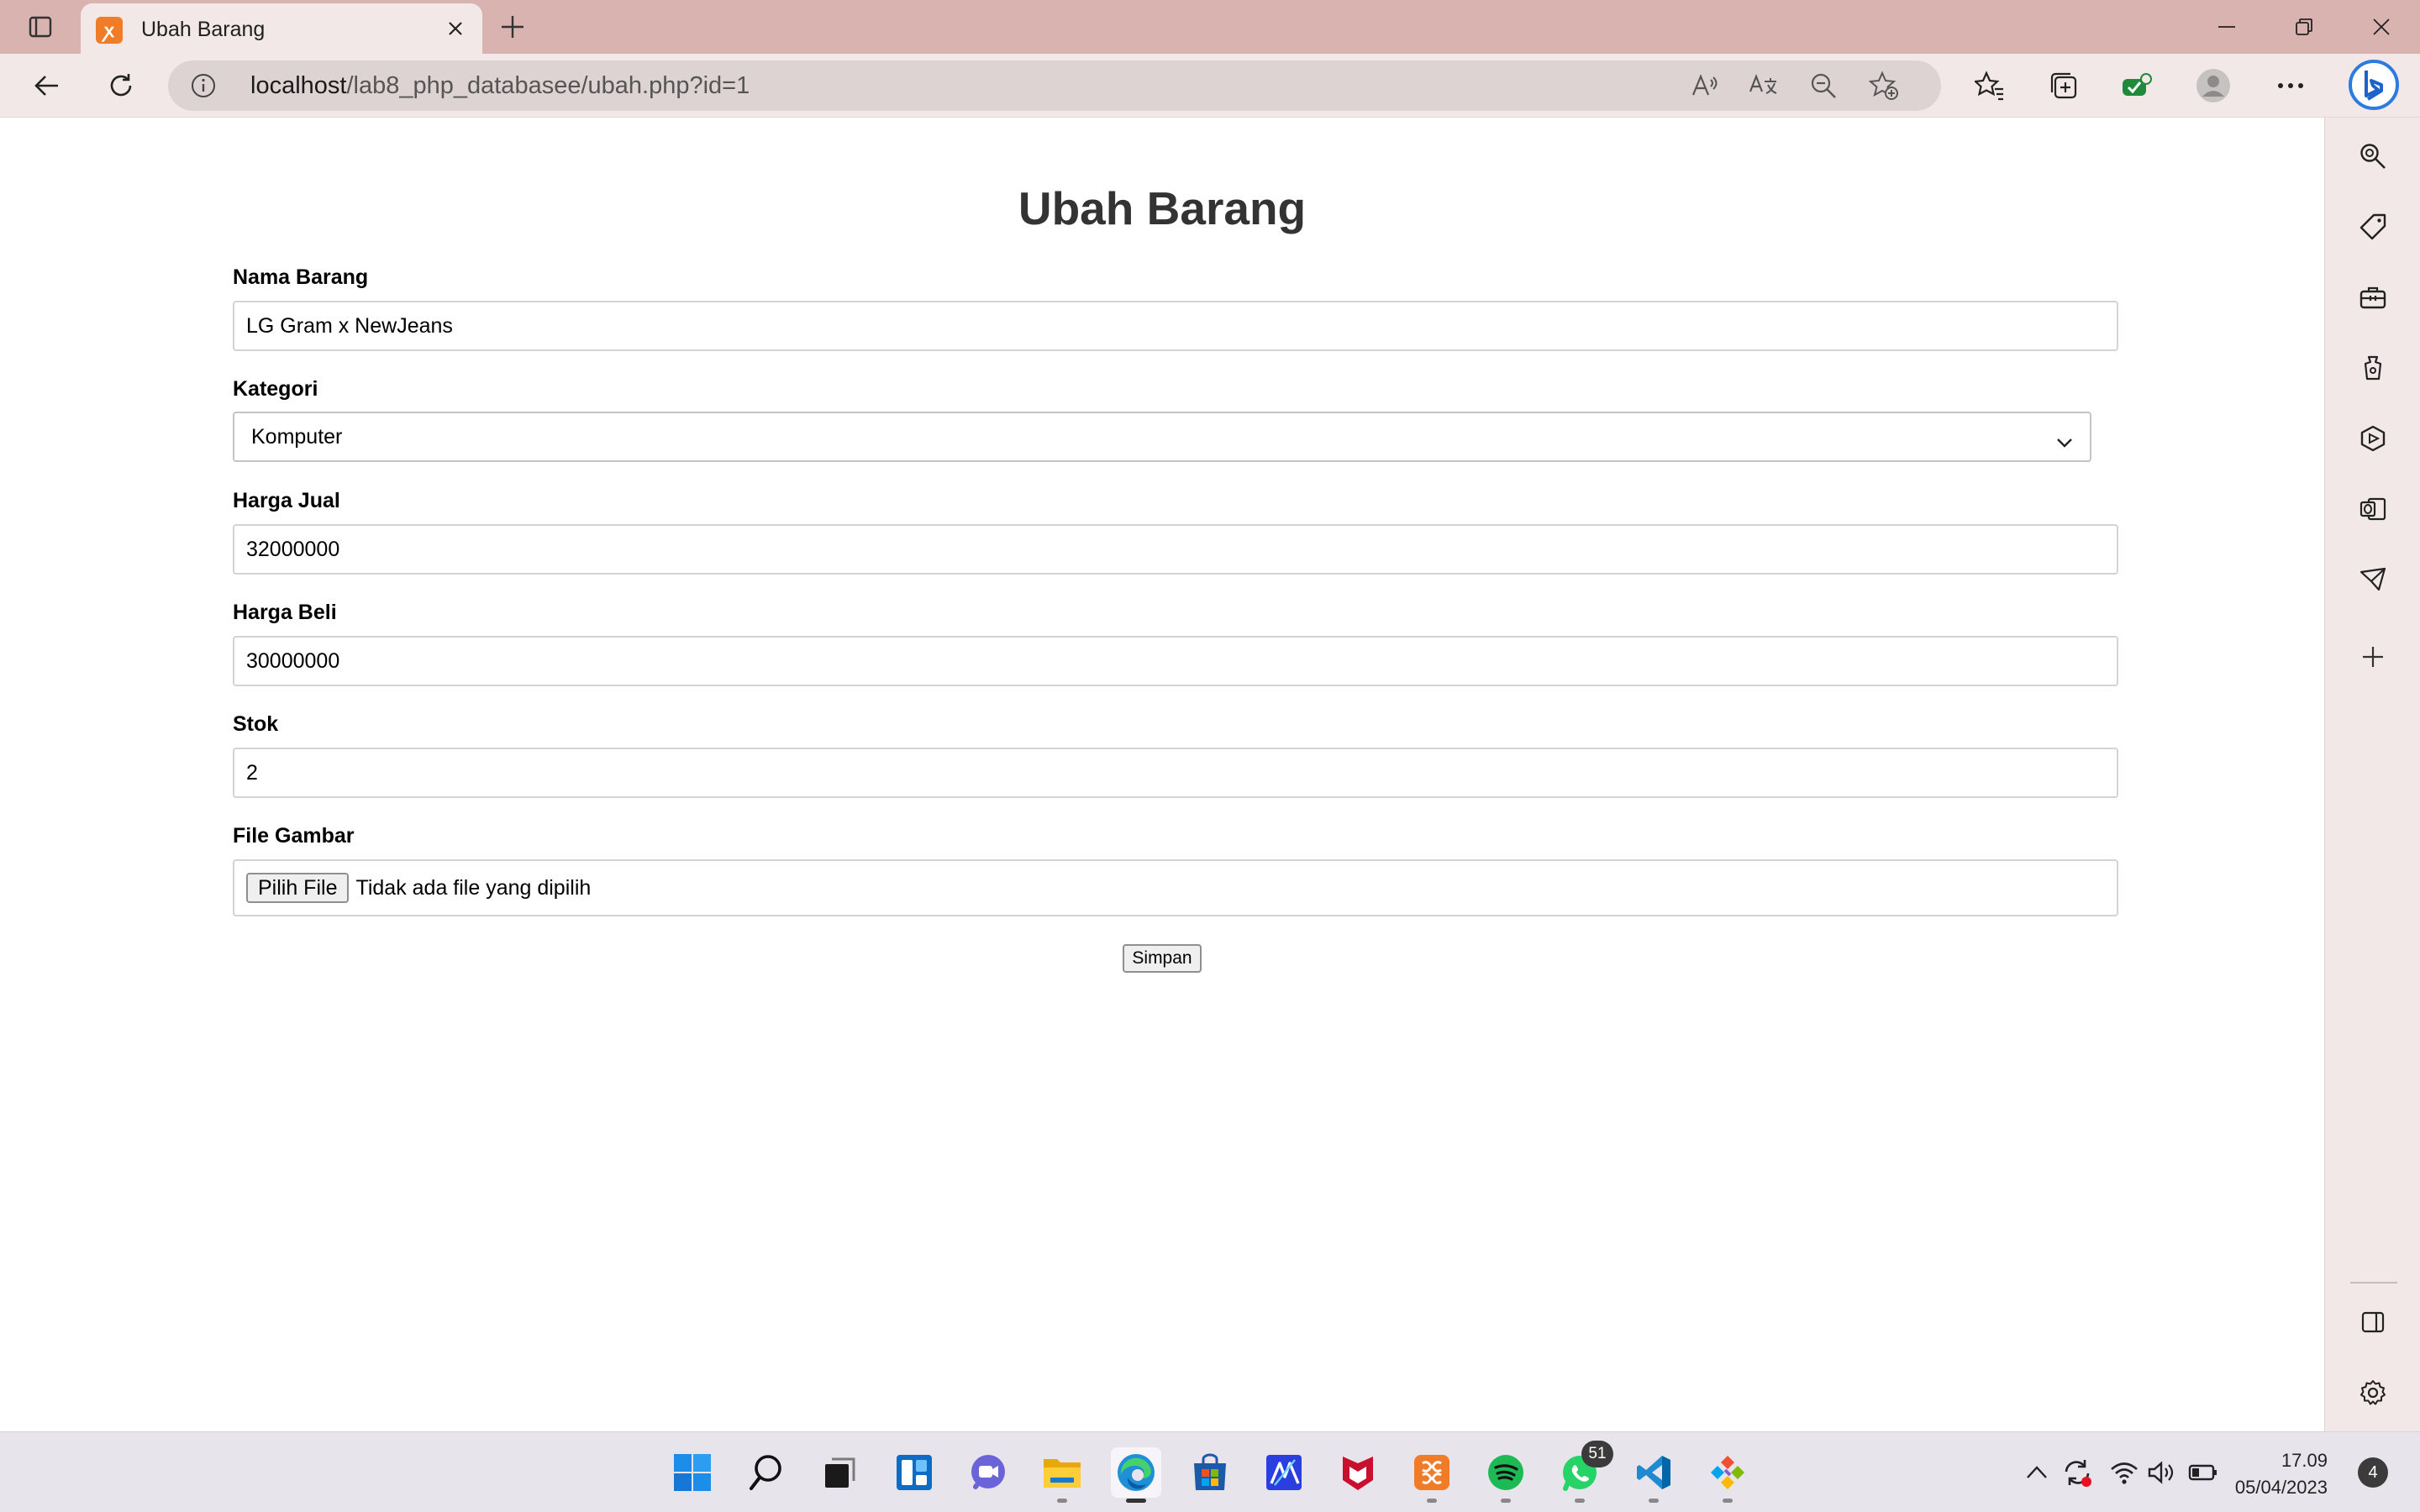 Image resolution: width=2420 pixels, height=1512 pixels. What do you see at coordinates (2064, 86) in the screenshot?
I see `collections-icon` at bounding box center [2064, 86].